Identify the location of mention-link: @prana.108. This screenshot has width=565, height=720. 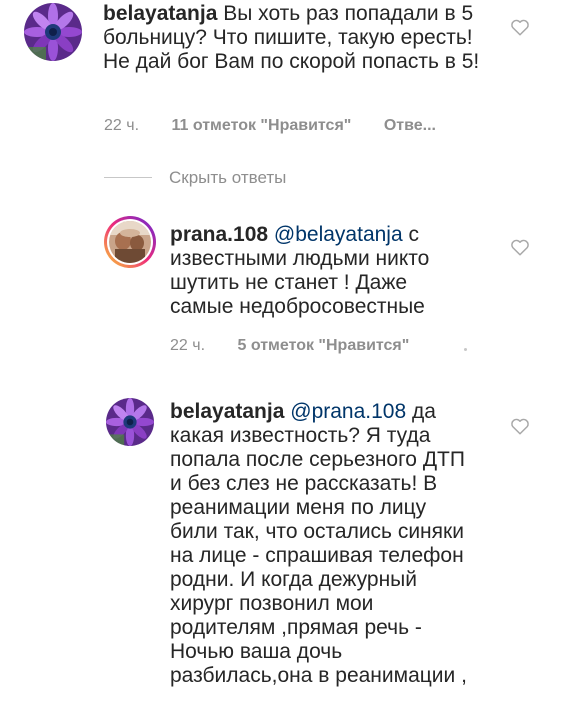
(348, 411).